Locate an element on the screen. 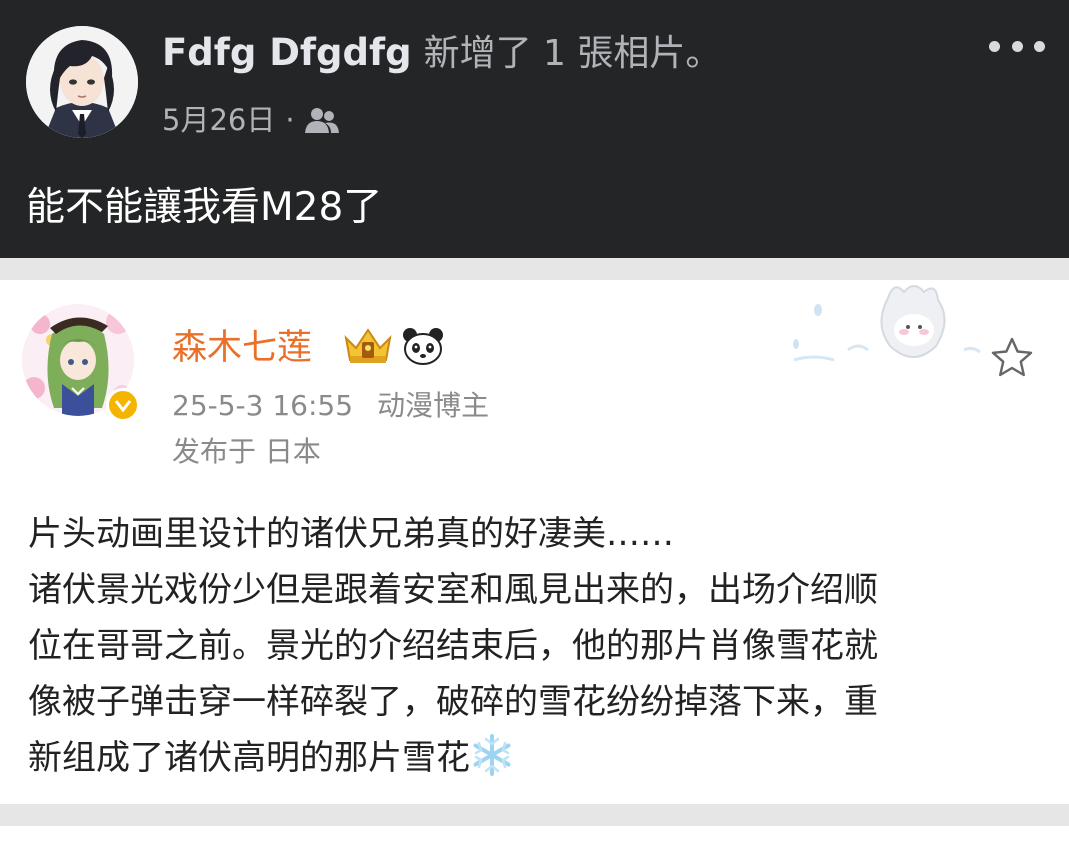 The height and width of the screenshot is (843, 1069). bunny-decoration-icon is located at coordinates (884, 330).